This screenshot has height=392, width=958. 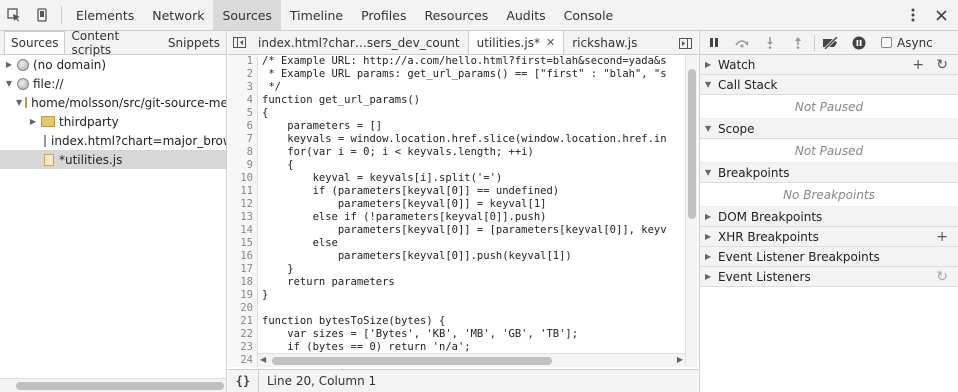 What do you see at coordinates (589, 15) in the screenshot?
I see `tab-console: Console` at bounding box center [589, 15].